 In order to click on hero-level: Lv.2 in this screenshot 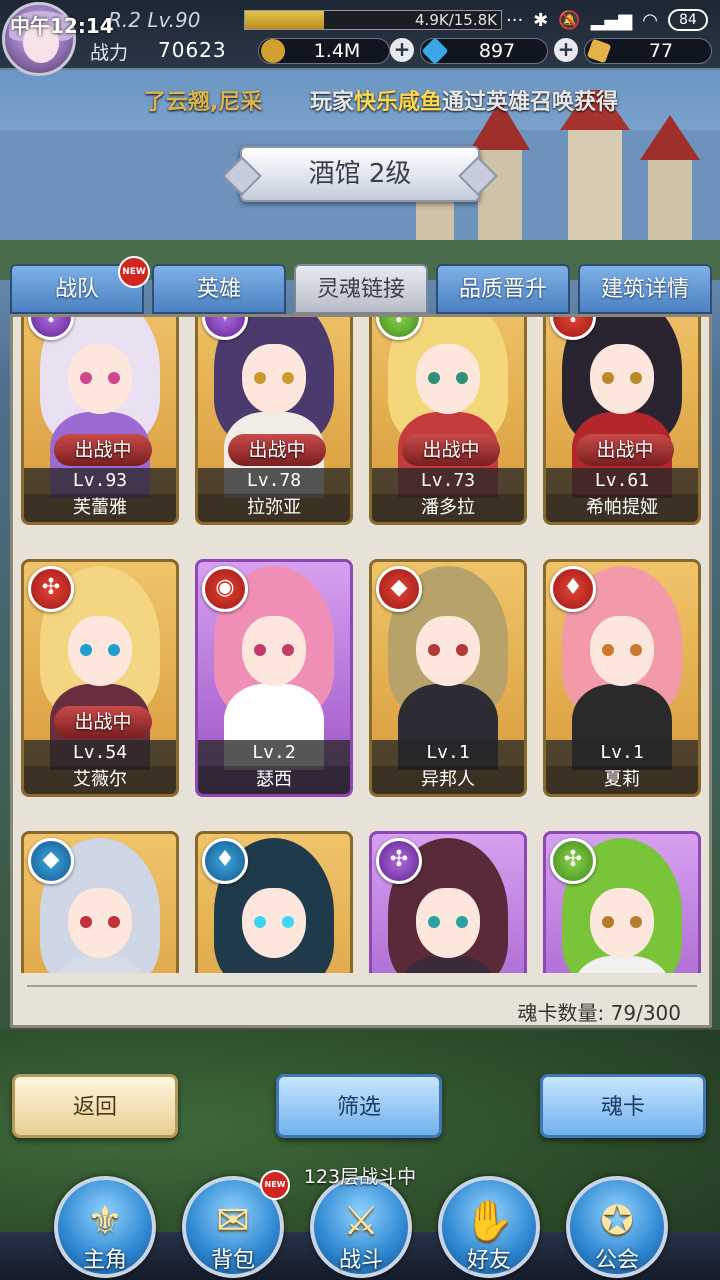, I will do `click(274, 753)`.